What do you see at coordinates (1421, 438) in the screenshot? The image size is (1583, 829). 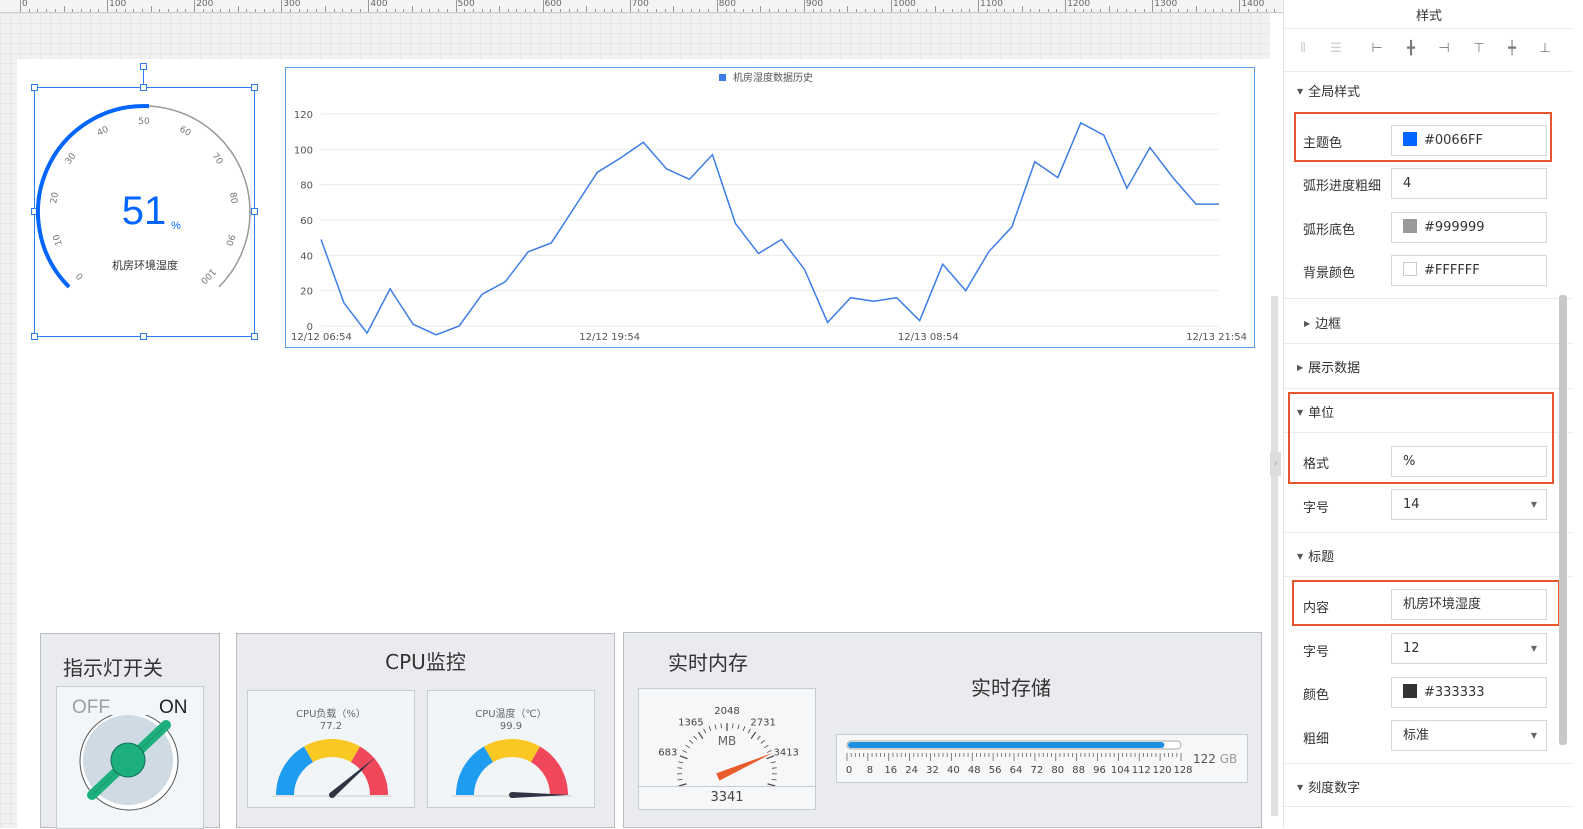 I see `highlight-unit` at bounding box center [1421, 438].